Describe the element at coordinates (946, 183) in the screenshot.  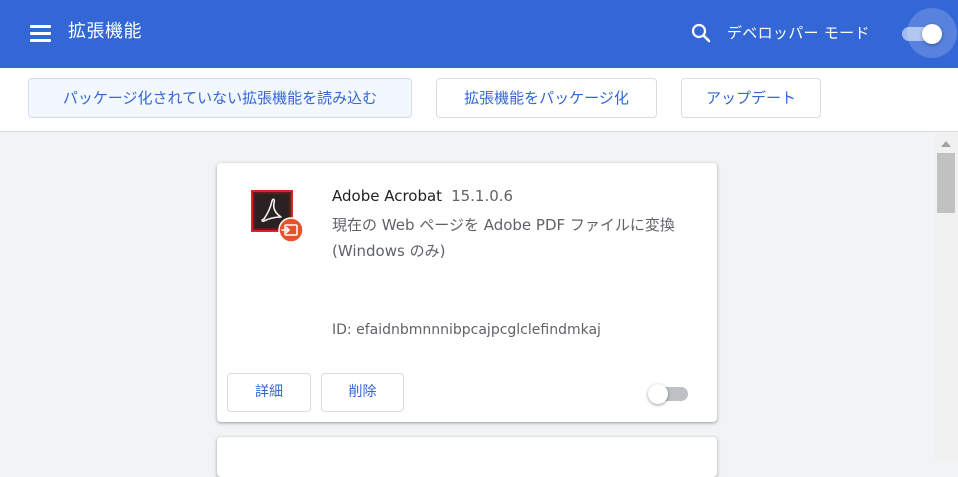
I see `scroll-thumb` at that location.